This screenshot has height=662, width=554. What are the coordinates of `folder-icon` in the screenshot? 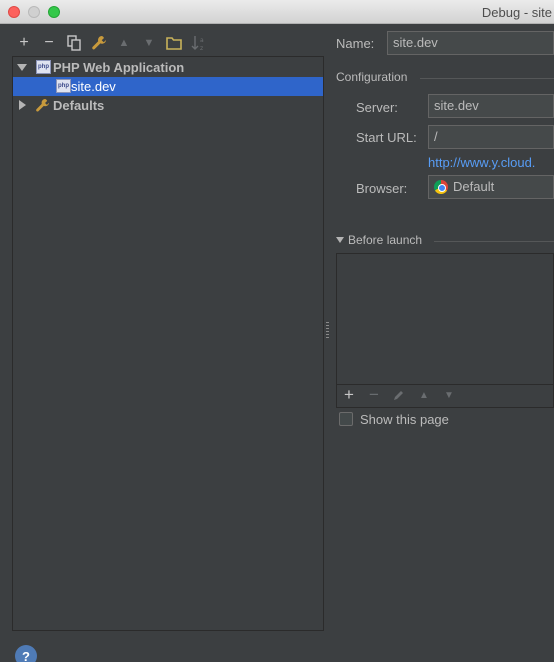 It's located at (174, 43).